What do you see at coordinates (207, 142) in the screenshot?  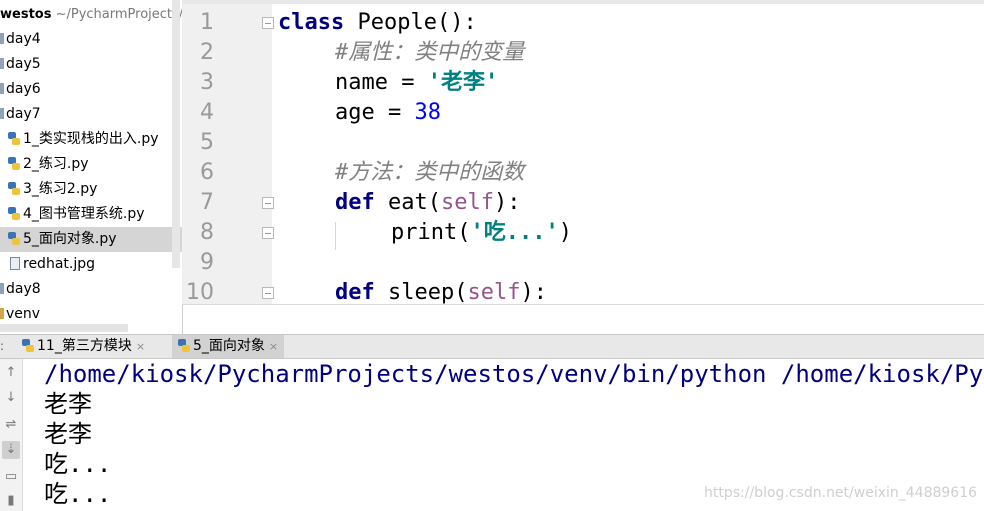 I see `line-number: 5` at bounding box center [207, 142].